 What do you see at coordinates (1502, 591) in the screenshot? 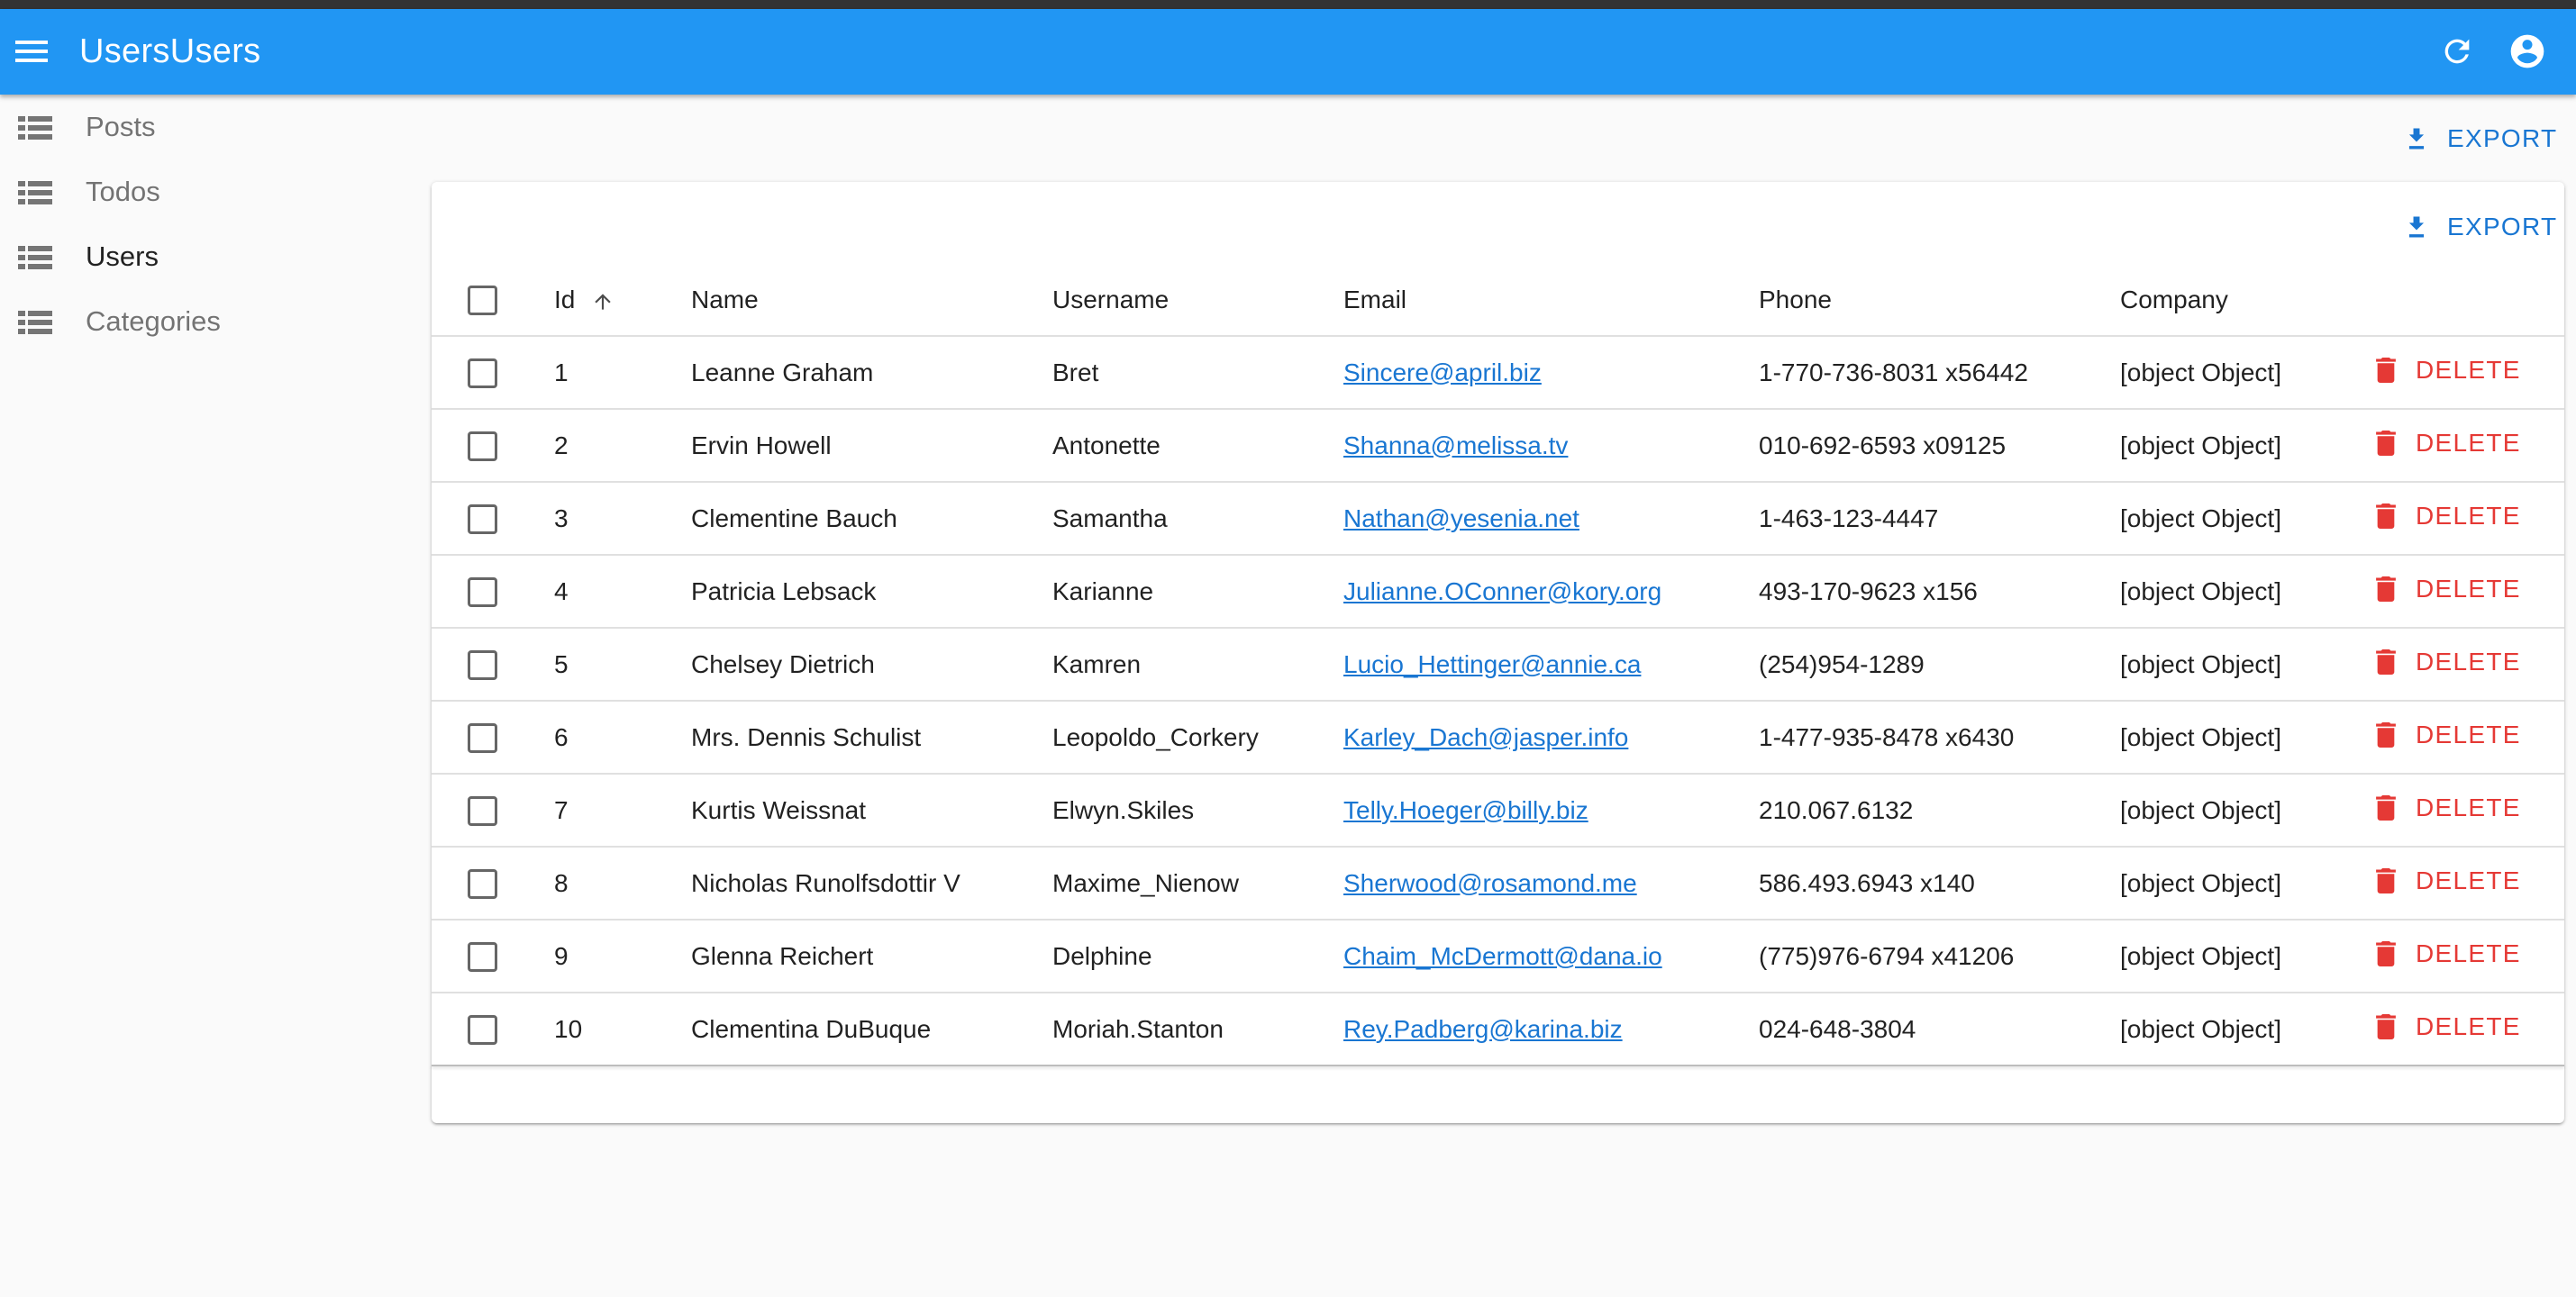
I see `email-link: Julianne.OConner@kory.org` at bounding box center [1502, 591].